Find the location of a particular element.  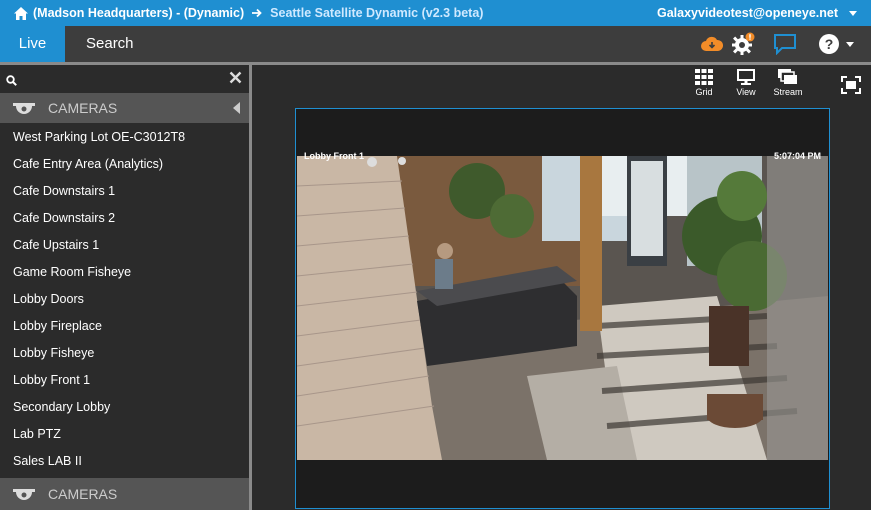

cameras-section-label-2: CAMERAS is located at coordinates (83, 494).